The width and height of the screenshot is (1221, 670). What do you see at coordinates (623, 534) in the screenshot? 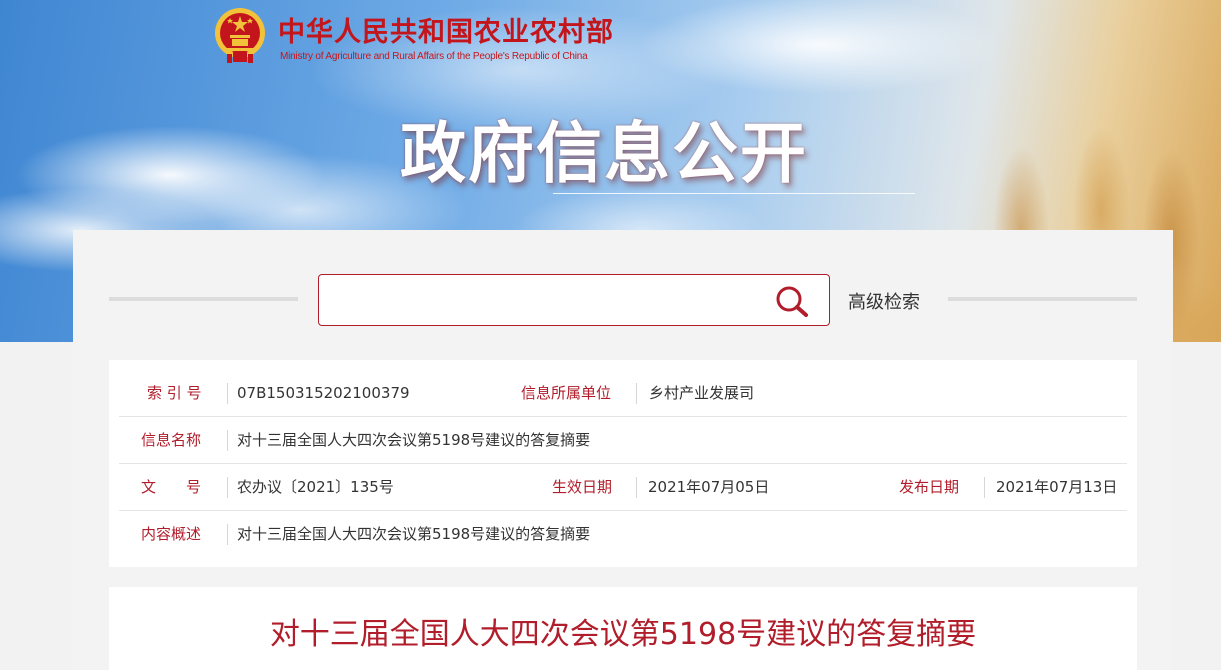
I see `metadata-row-summary: 内容概述 对十三届全国人大四次会议第5198号建议的答复摘要` at bounding box center [623, 534].